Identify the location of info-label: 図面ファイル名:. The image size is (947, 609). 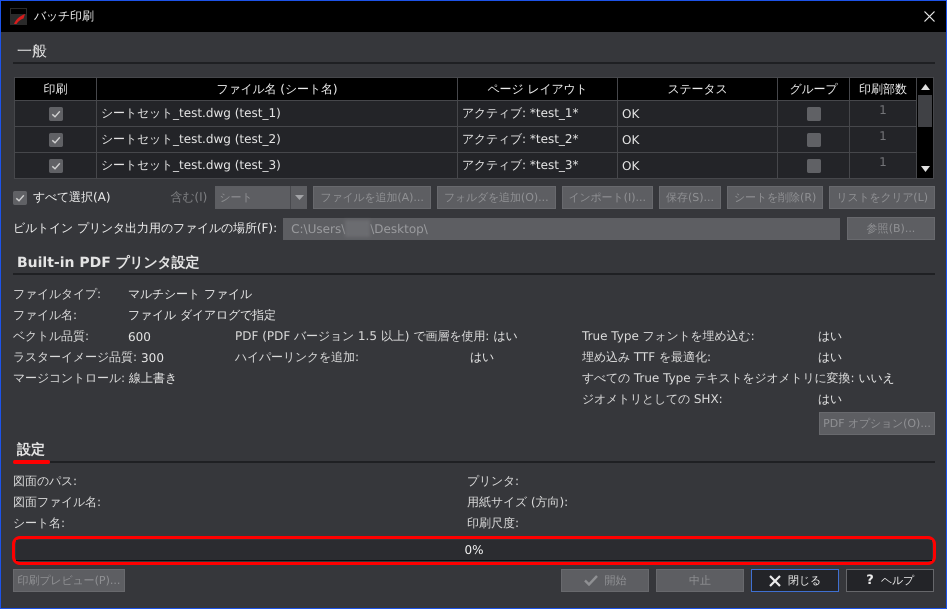
(57, 502).